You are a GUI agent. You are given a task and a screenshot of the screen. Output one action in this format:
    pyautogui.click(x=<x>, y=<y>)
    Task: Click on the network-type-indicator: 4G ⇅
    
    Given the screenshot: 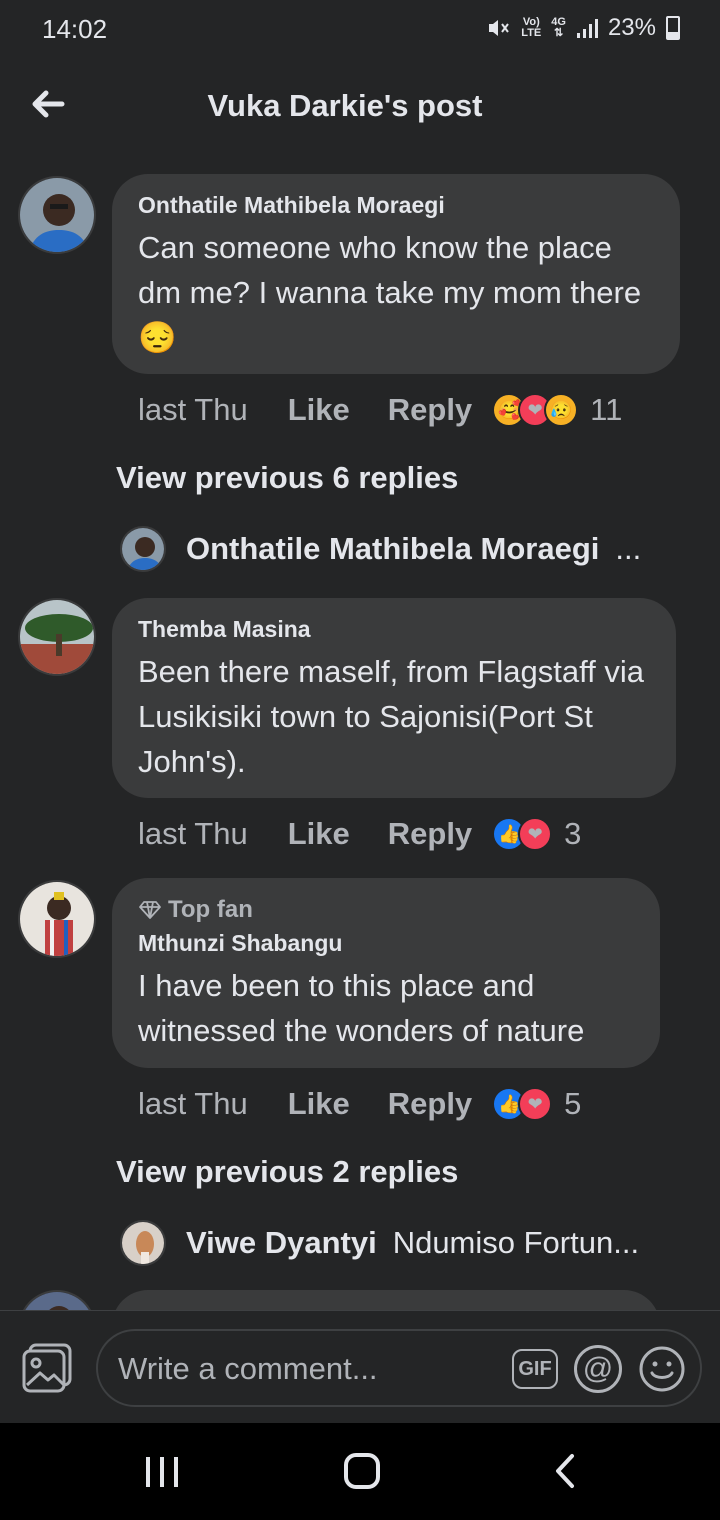 What is the action you would take?
    pyautogui.click(x=558, y=27)
    